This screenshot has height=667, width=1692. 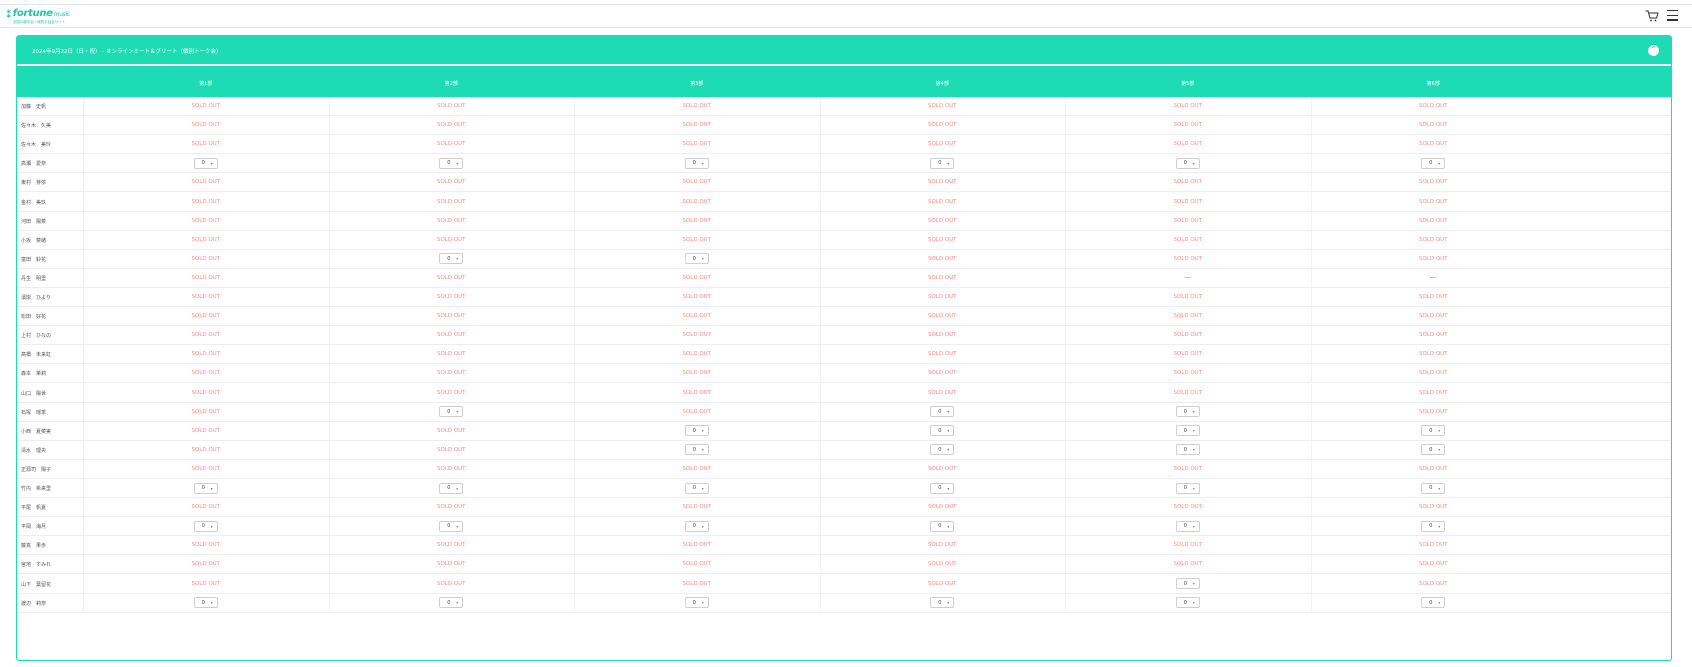 What do you see at coordinates (1672, 15) in the screenshot?
I see `hamburger-menu-icon` at bounding box center [1672, 15].